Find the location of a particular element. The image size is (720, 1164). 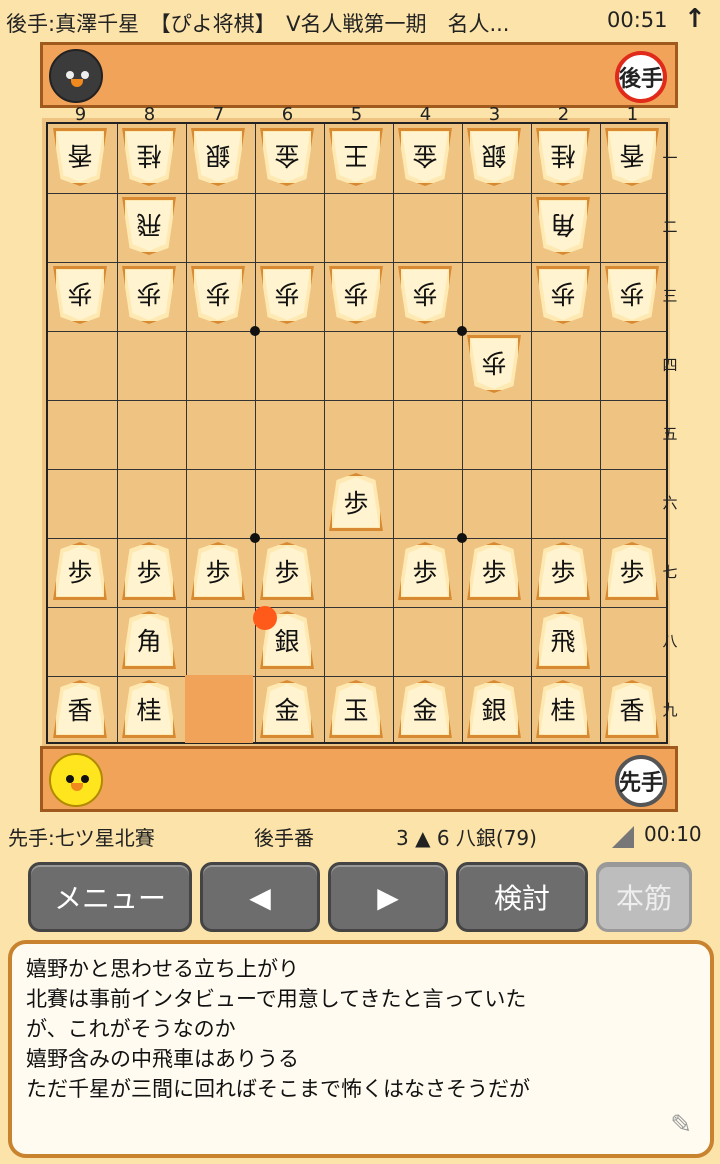

turn-indicator: 後手番 is located at coordinates (284, 838).